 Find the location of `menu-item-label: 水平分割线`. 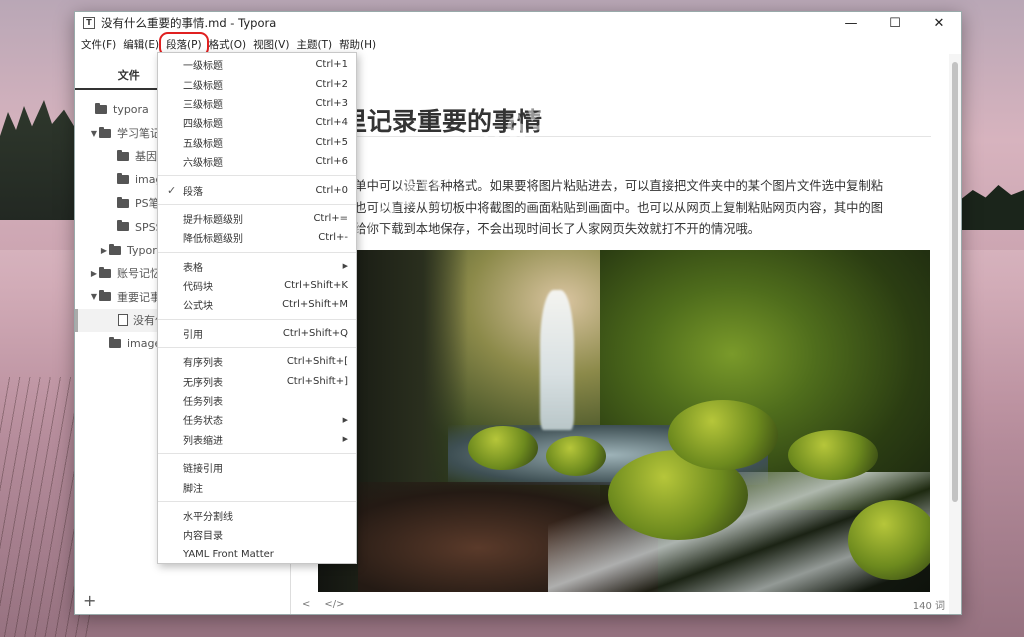

menu-item-label: 水平分割线 is located at coordinates (208, 517).